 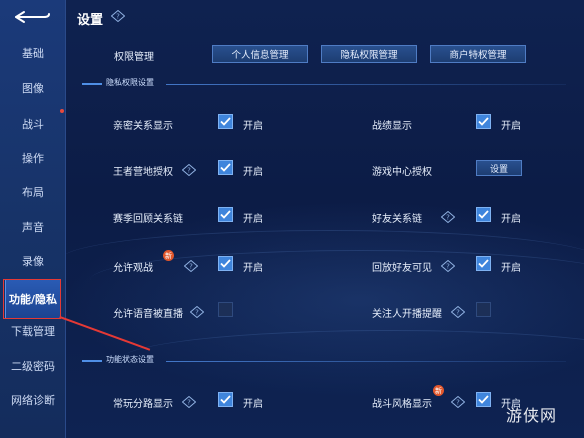 What do you see at coordinates (33, 53) in the screenshot?
I see `sidebar-item-basic: 基础` at bounding box center [33, 53].